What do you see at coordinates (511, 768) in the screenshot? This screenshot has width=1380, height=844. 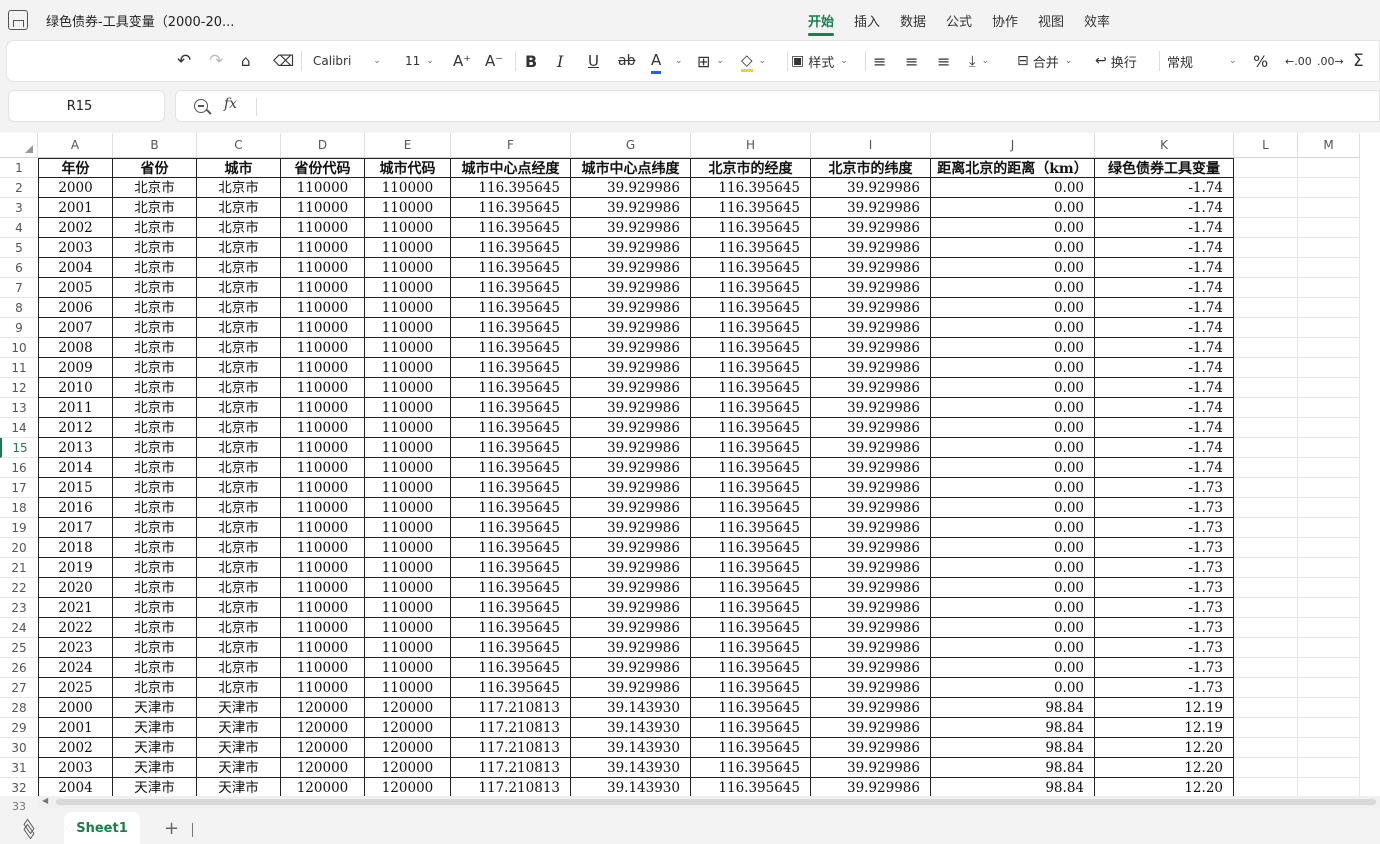 I see `table-cell: 117.210813` at bounding box center [511, 768].